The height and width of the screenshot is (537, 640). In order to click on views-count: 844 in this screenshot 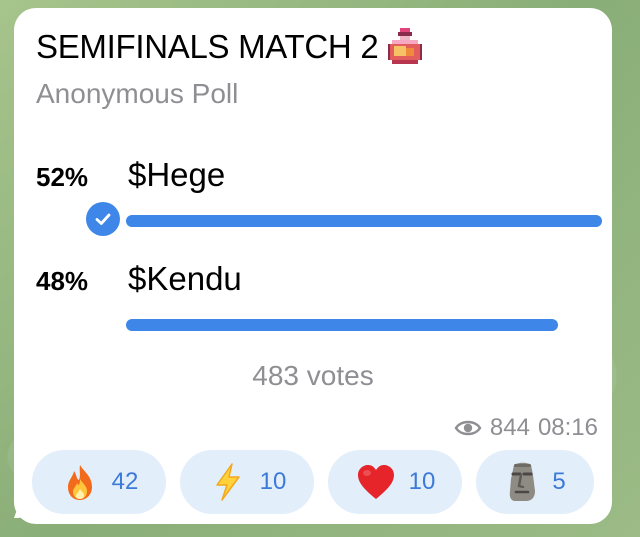, I will do `click(509, 427)`.